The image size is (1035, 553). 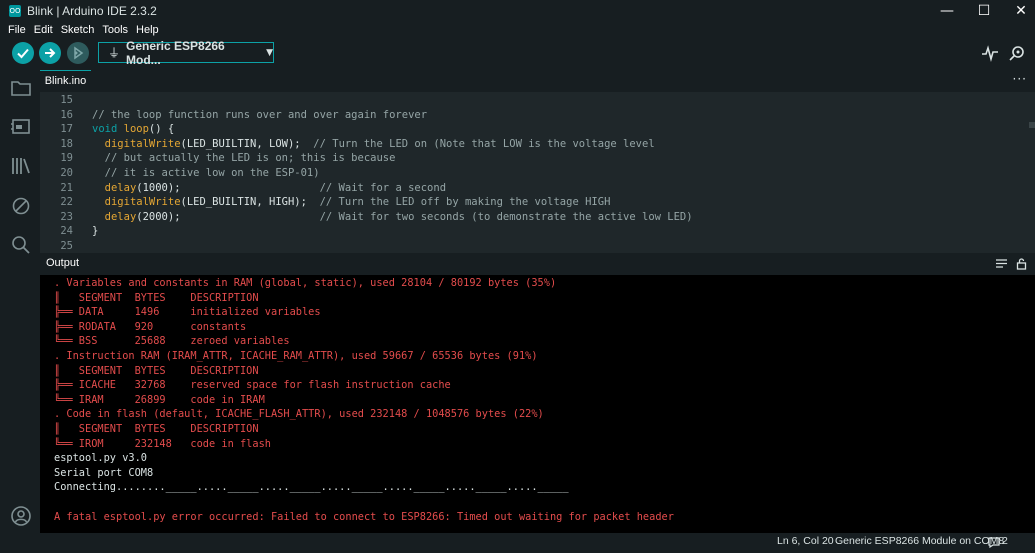 What do you see at coordinates (805, 541) in the screenshot?
I see `cursor-position: Ln 6, Col 20` at bounding box center [805, 541].